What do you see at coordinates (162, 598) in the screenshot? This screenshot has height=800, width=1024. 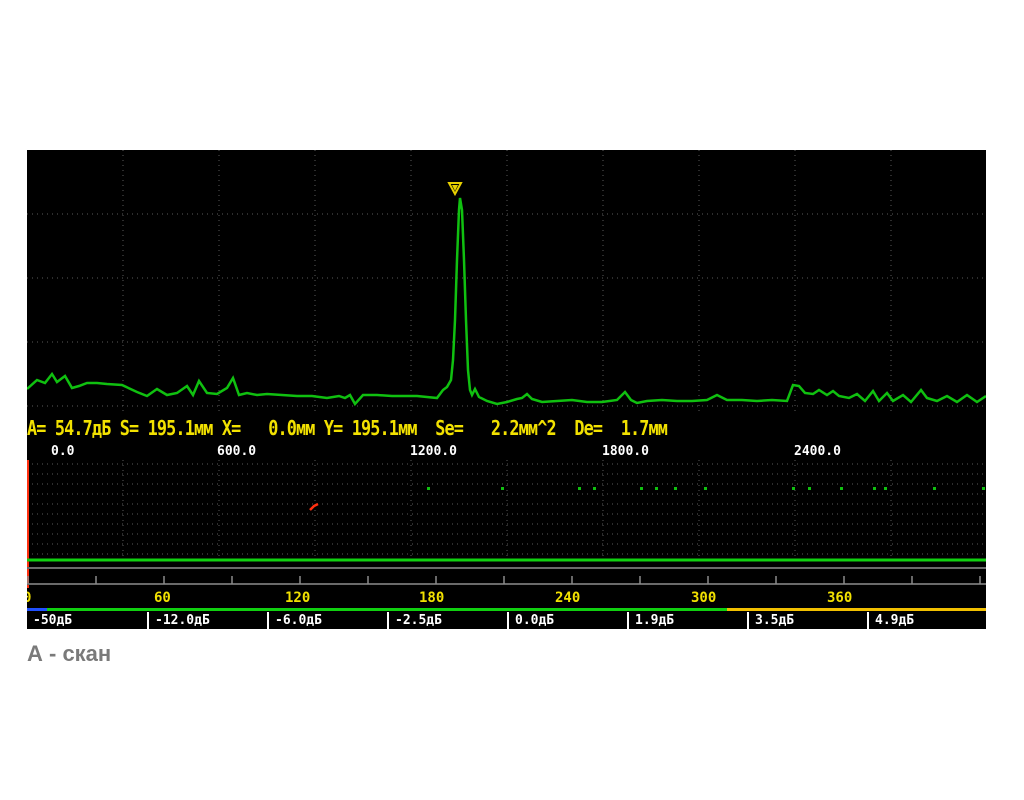 I see `angle-tick-label: 60` at bounding box center [162, 598].